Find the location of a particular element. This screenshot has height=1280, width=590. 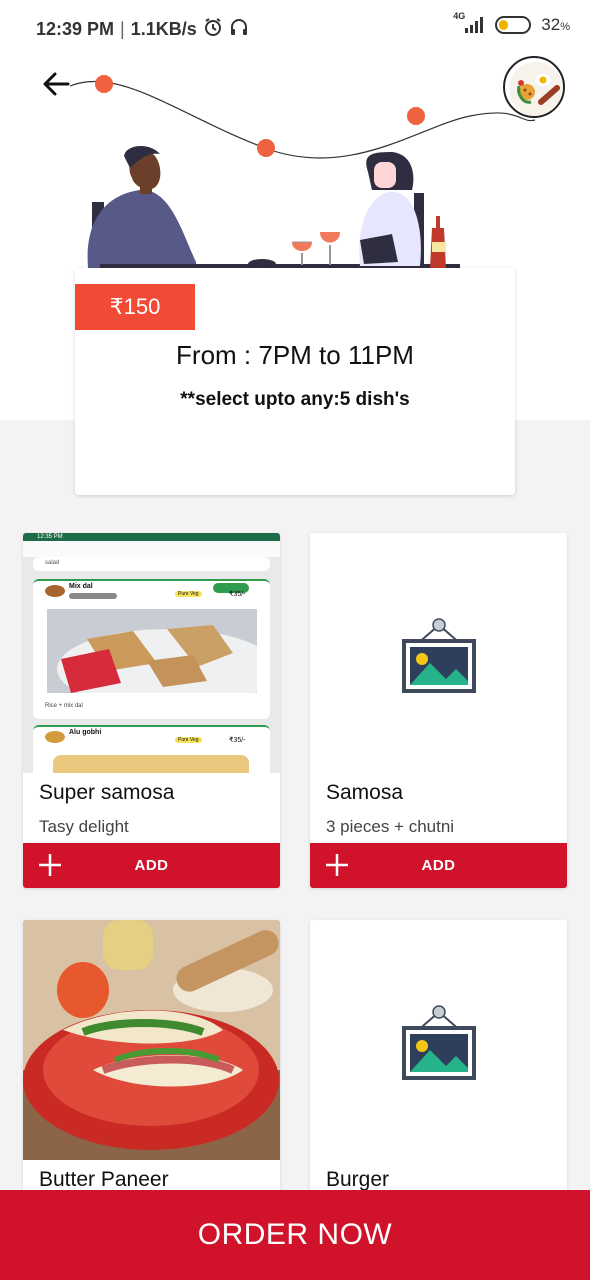

avatar is located at coordinates (534, 87).